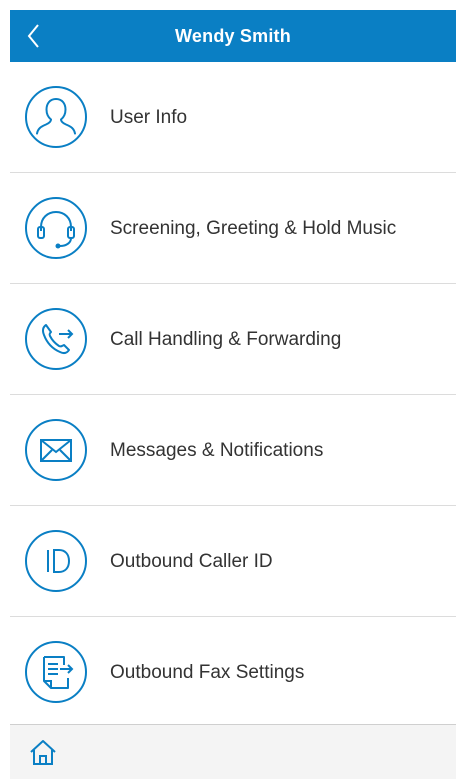 Image resolution: width=456 pixels, height=779 pixels. I want to click on phone-forward-icon, so click(56, 339).